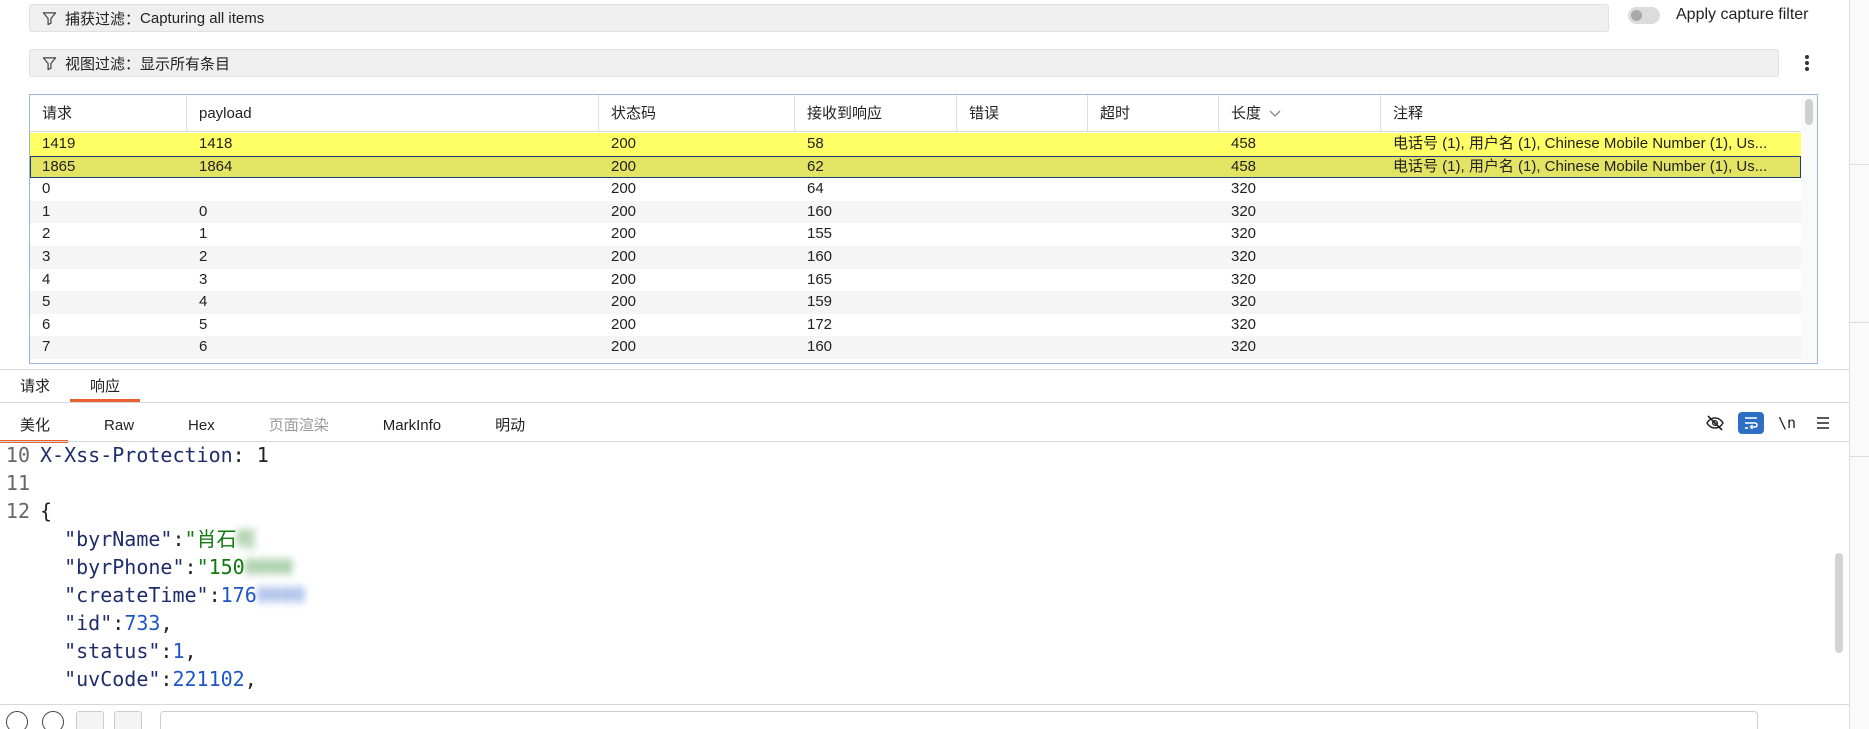  What do you see at coordinates (46, 211) in the screenshot?
I see `cell-request: 1` at bounding box center [46, 211].